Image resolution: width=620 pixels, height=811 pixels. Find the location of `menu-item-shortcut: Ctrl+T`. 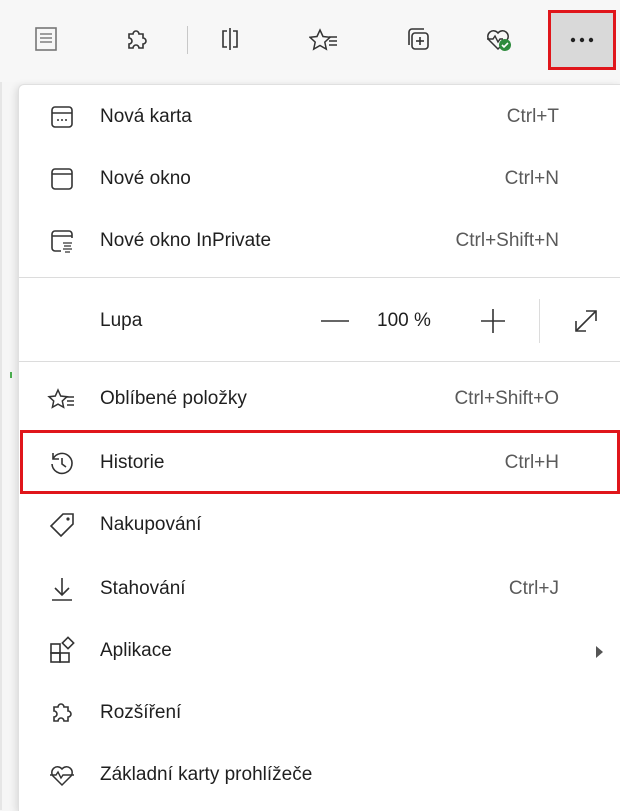

menu-item-shortcut: Ctrl+T is located at coordinates (532, 116).